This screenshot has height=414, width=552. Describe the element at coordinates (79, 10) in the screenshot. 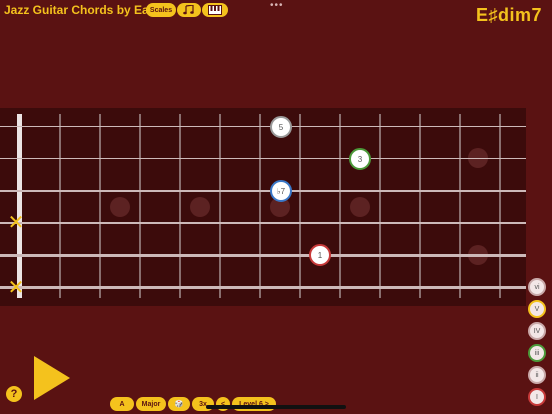

I see `app-title: Jazz Guitar Chords by Ear` at that location.